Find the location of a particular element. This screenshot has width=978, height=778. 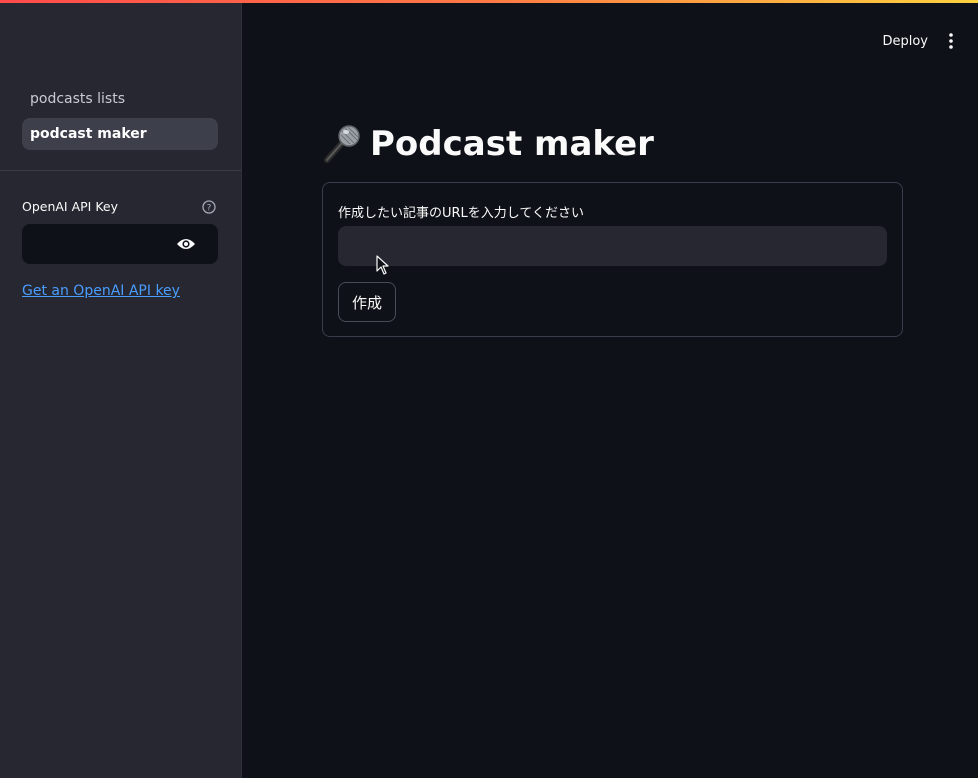

sidebar-divider is located at coordinates (120, 170).